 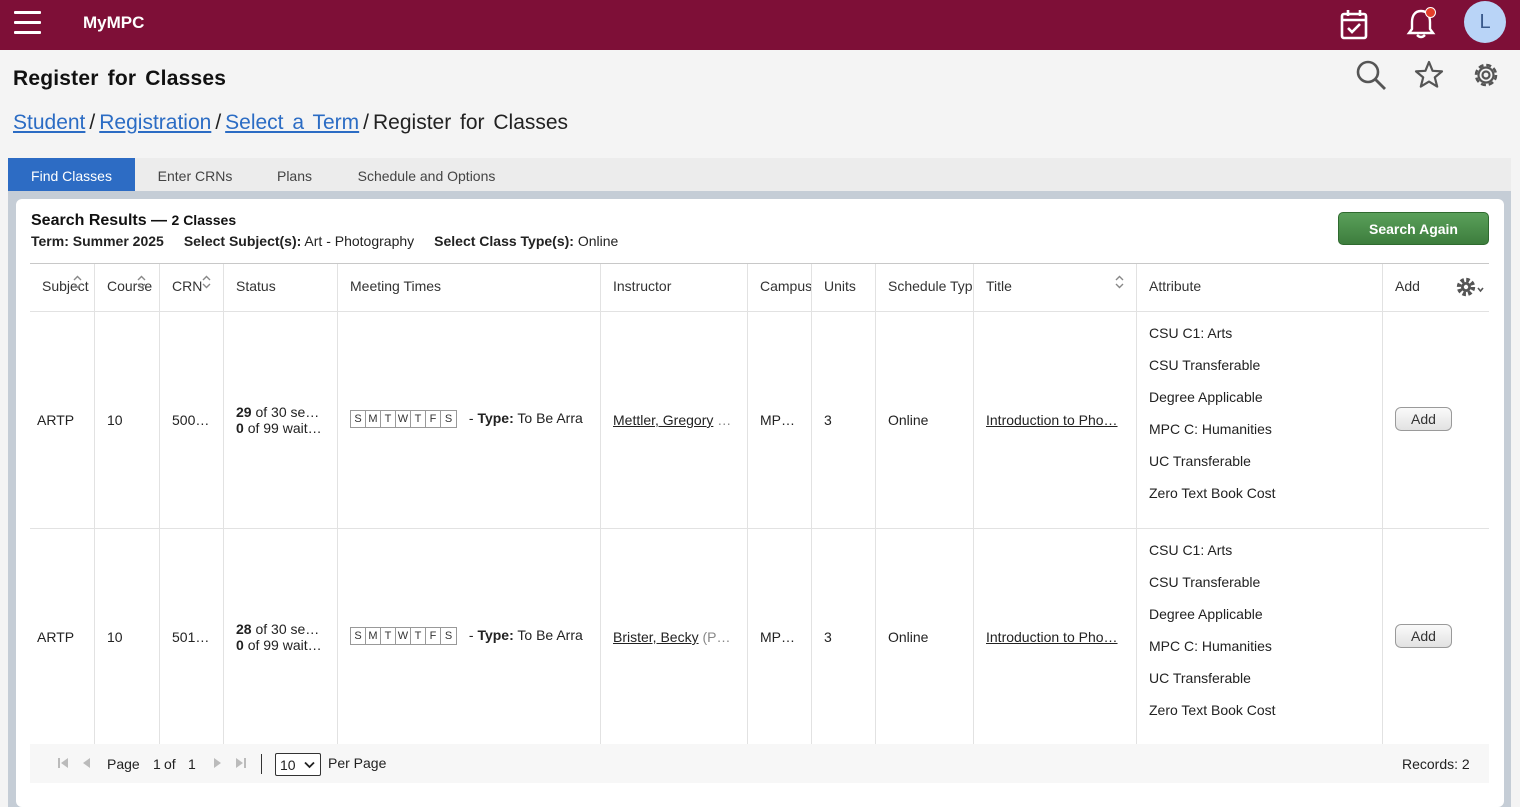 I want to click on column-header-crn: CRN, so click(x=192, y=287).